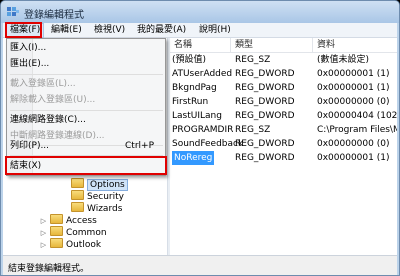 The height and width of the screenshot is (276, 400). Describe the element at coordinates (49, 269) in the screenshot. I see `status-text: 結束登錄編輯程式。` at that location.